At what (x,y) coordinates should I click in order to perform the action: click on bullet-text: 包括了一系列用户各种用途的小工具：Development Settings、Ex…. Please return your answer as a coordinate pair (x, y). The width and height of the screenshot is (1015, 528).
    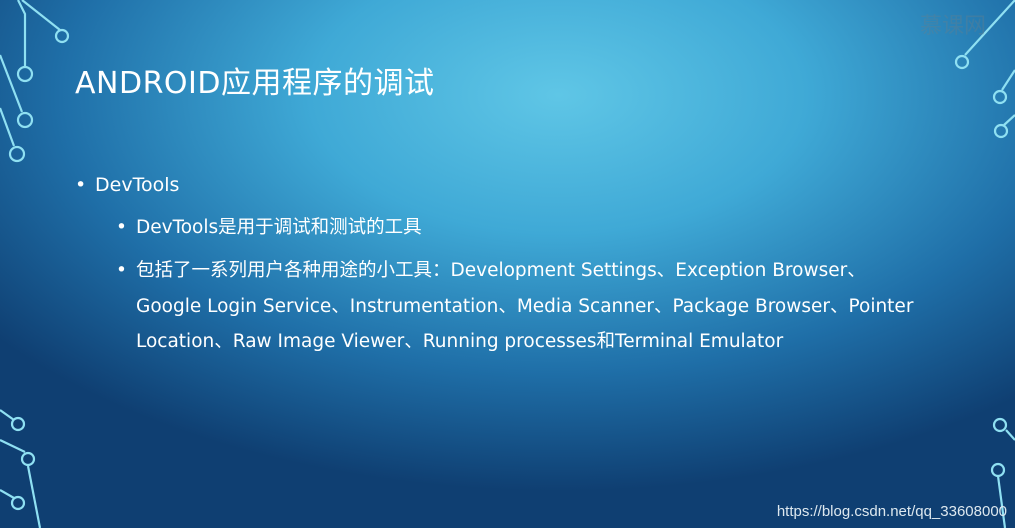
    Looking at the image, I should click on (525, 306).